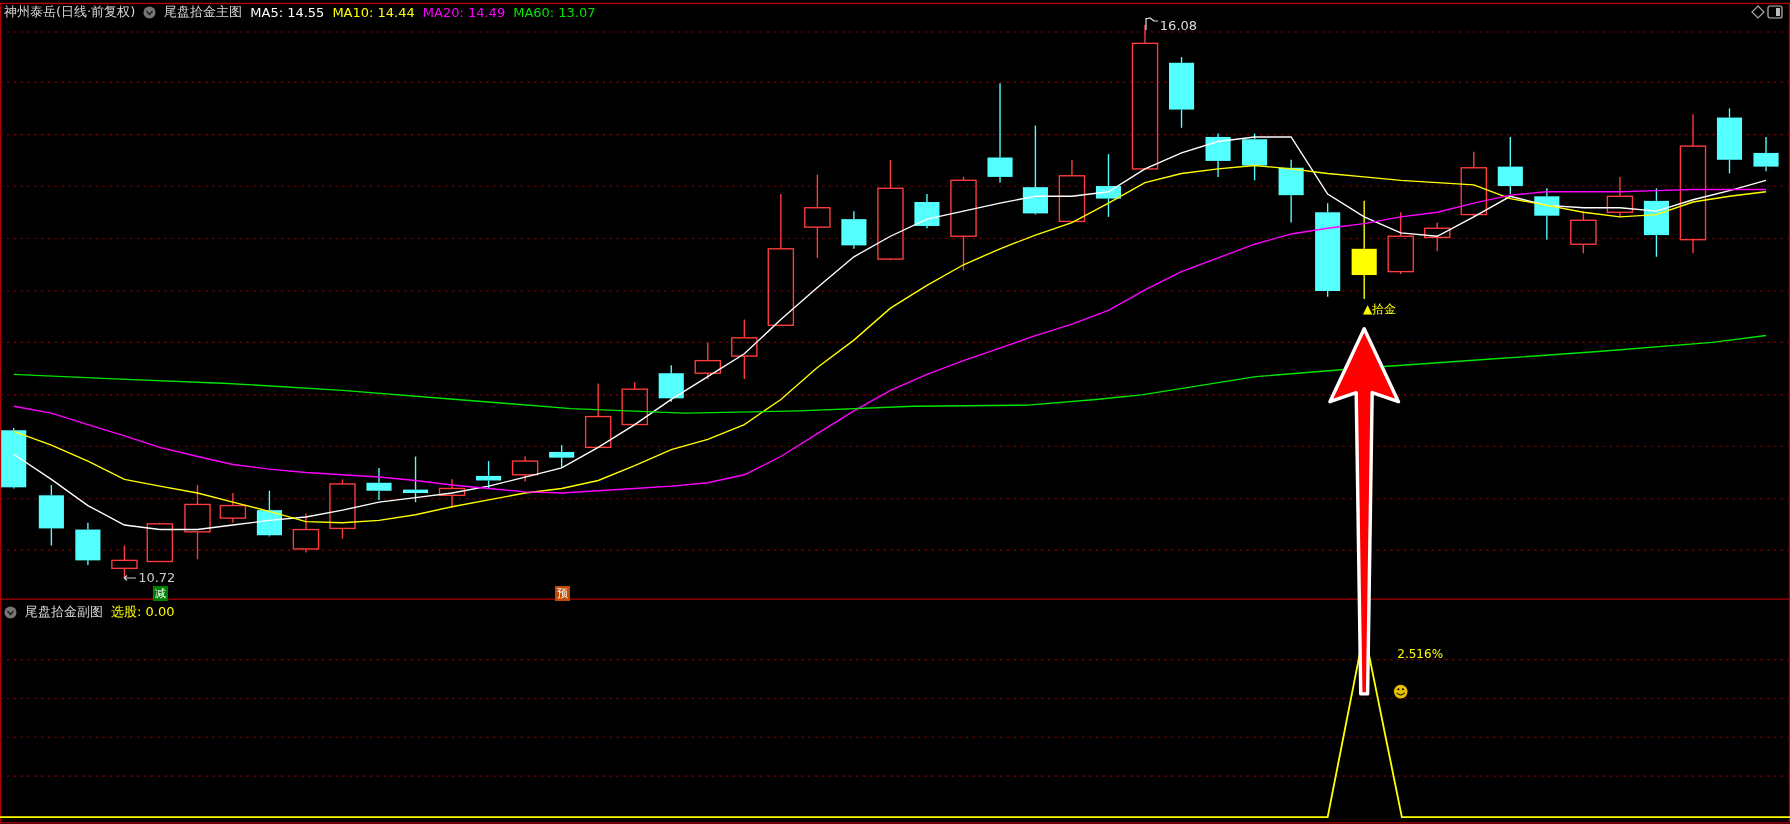 The image size is (1790, 824). What do you see at coordinates (1400, 691) in the screenshot?
I see `smiley-icon` at bounding box center [1400, 691].